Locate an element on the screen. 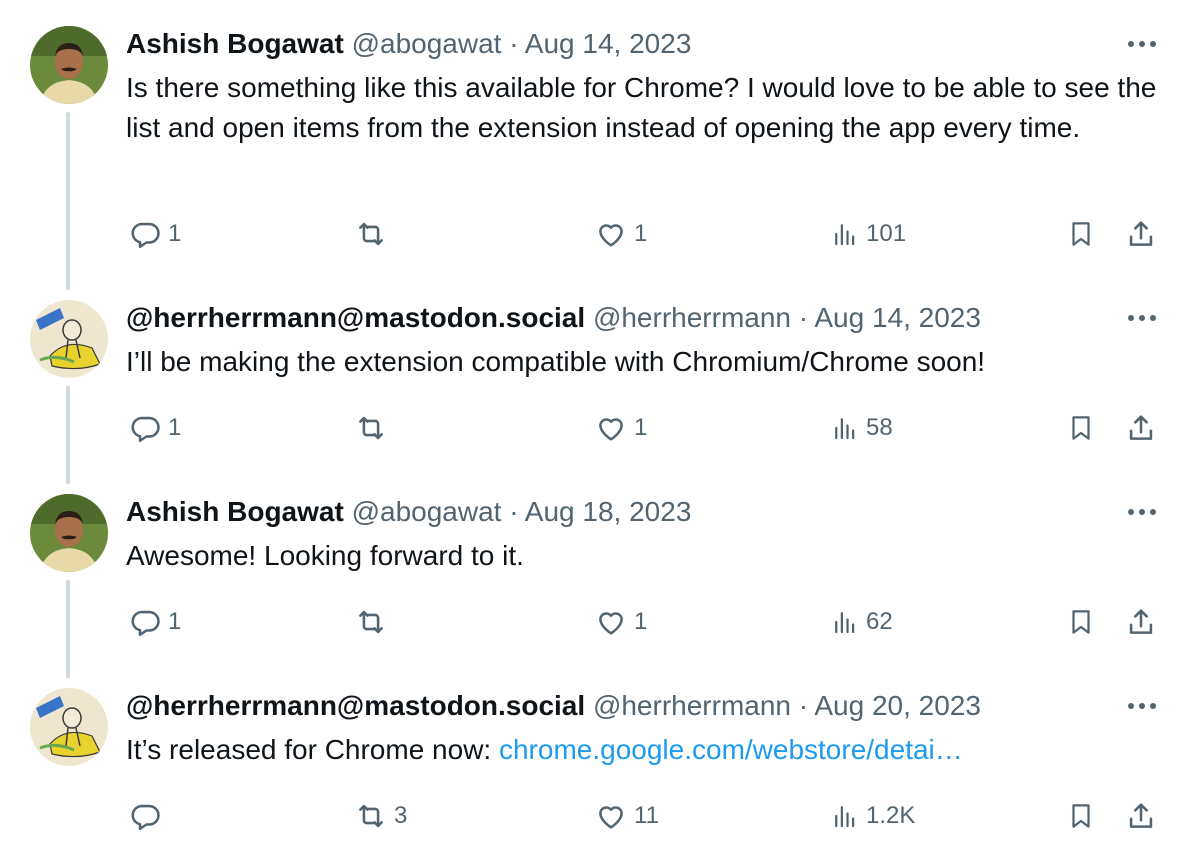 This screenshot has width=1192, height=858. tweet-body: It’s released for Chrome now: is located at coordinates (312, 749).